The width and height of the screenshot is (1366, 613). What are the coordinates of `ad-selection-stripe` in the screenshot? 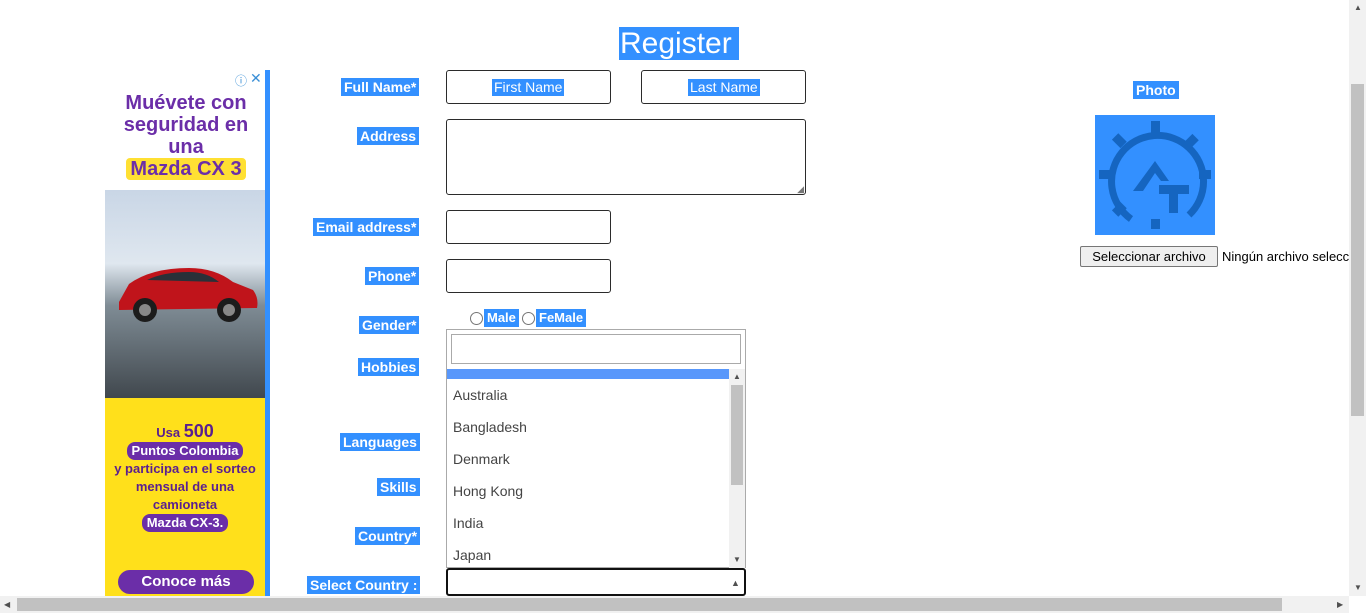 It's located at (267, 333).